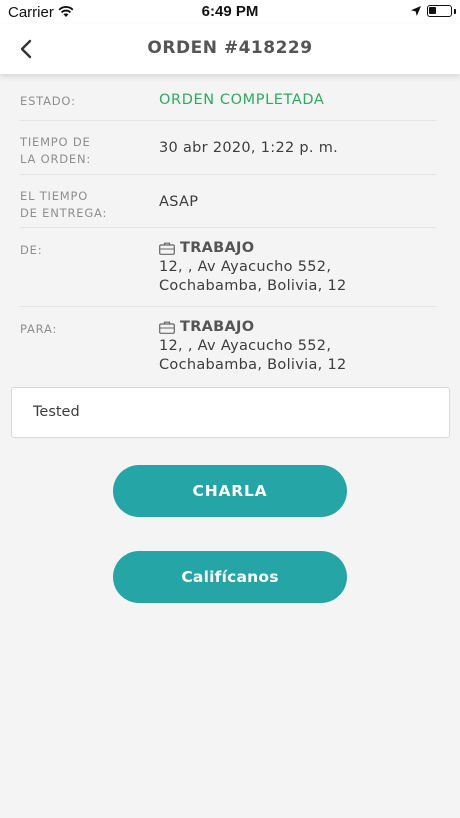 The height and width of the screenshot is (818, 460). I want to click on rate-us-button: Califícanos, so click(230, 577).